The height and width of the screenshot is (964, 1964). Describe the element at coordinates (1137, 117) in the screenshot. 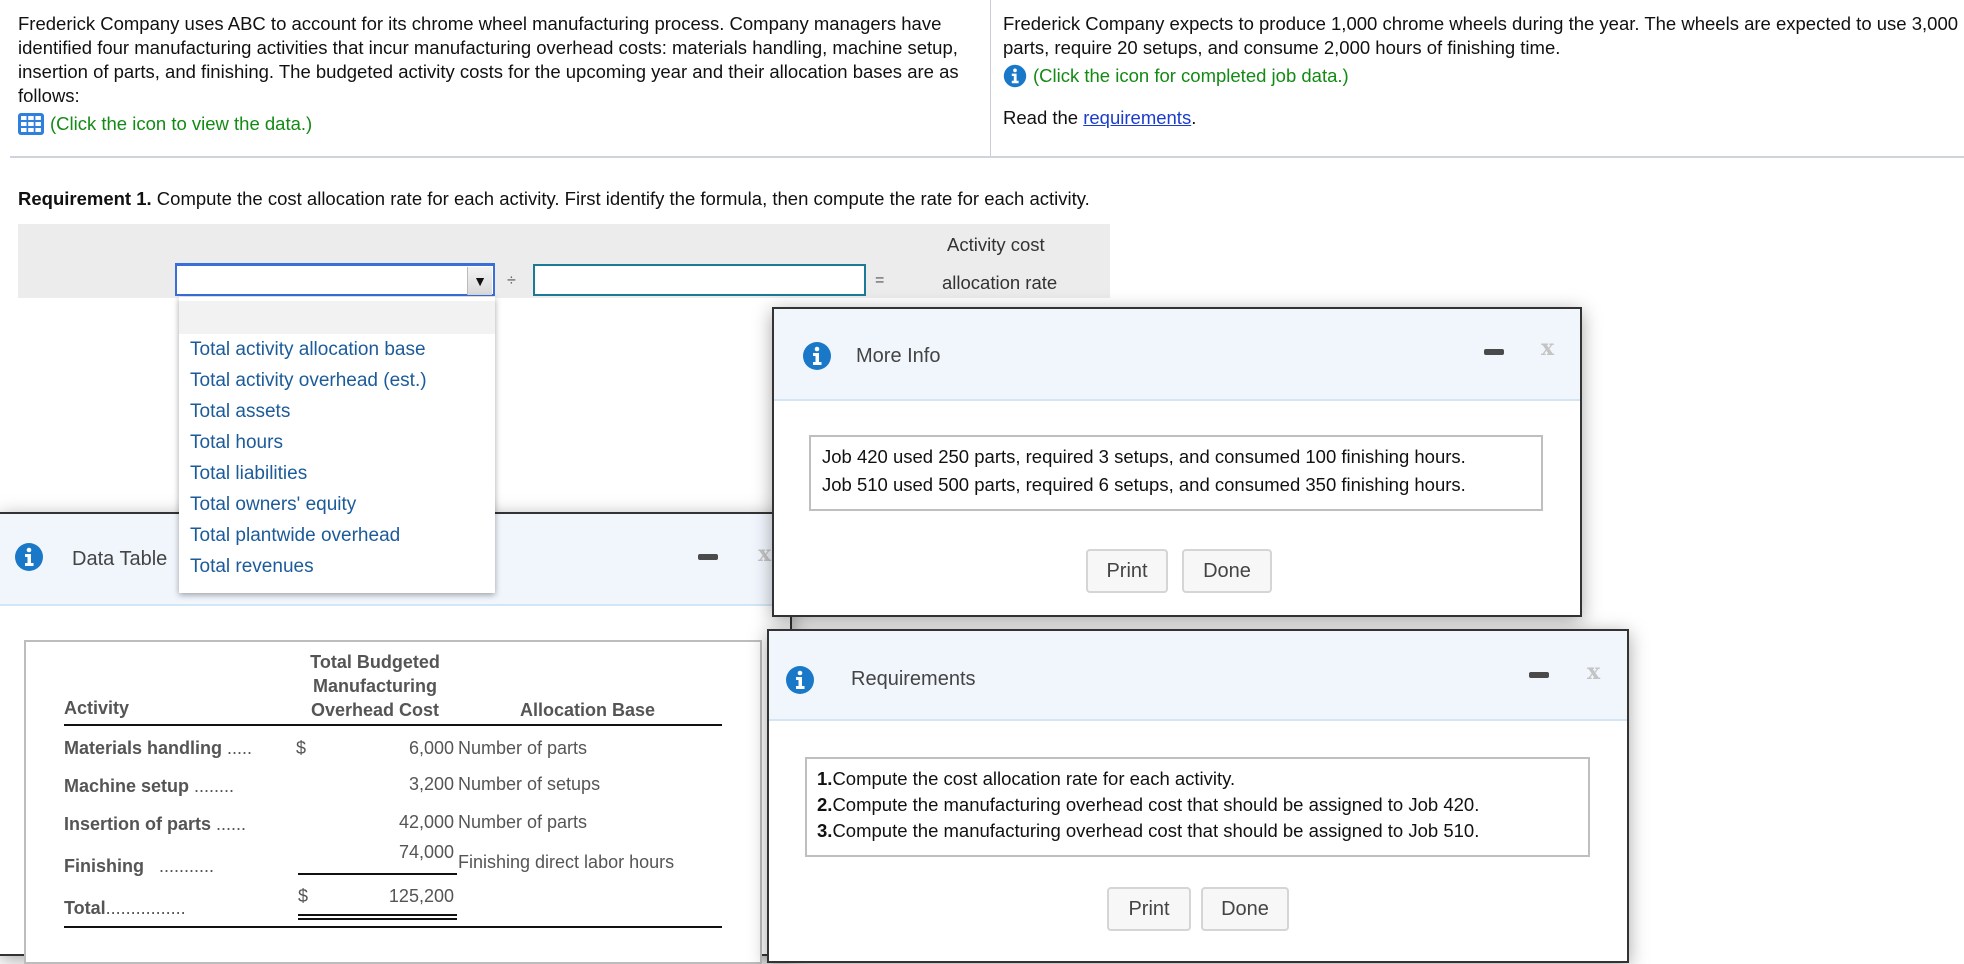

I see `requirements-link: requirements` at that location.